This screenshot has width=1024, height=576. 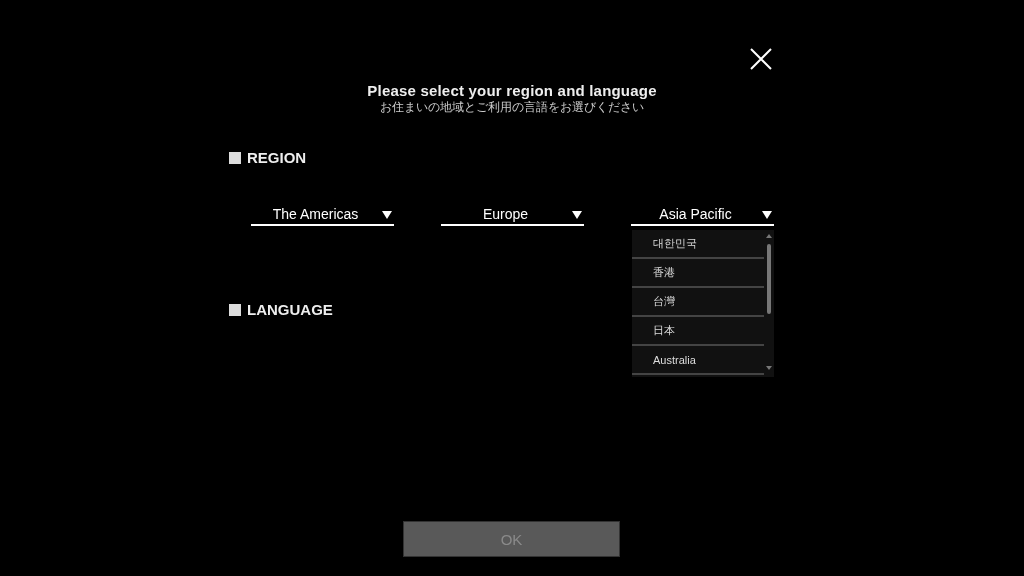 What do you see at coordinates (698, 244) in the screenshot?
I see `dropdown-option: 대한민국` at bounding box center [698, 244].